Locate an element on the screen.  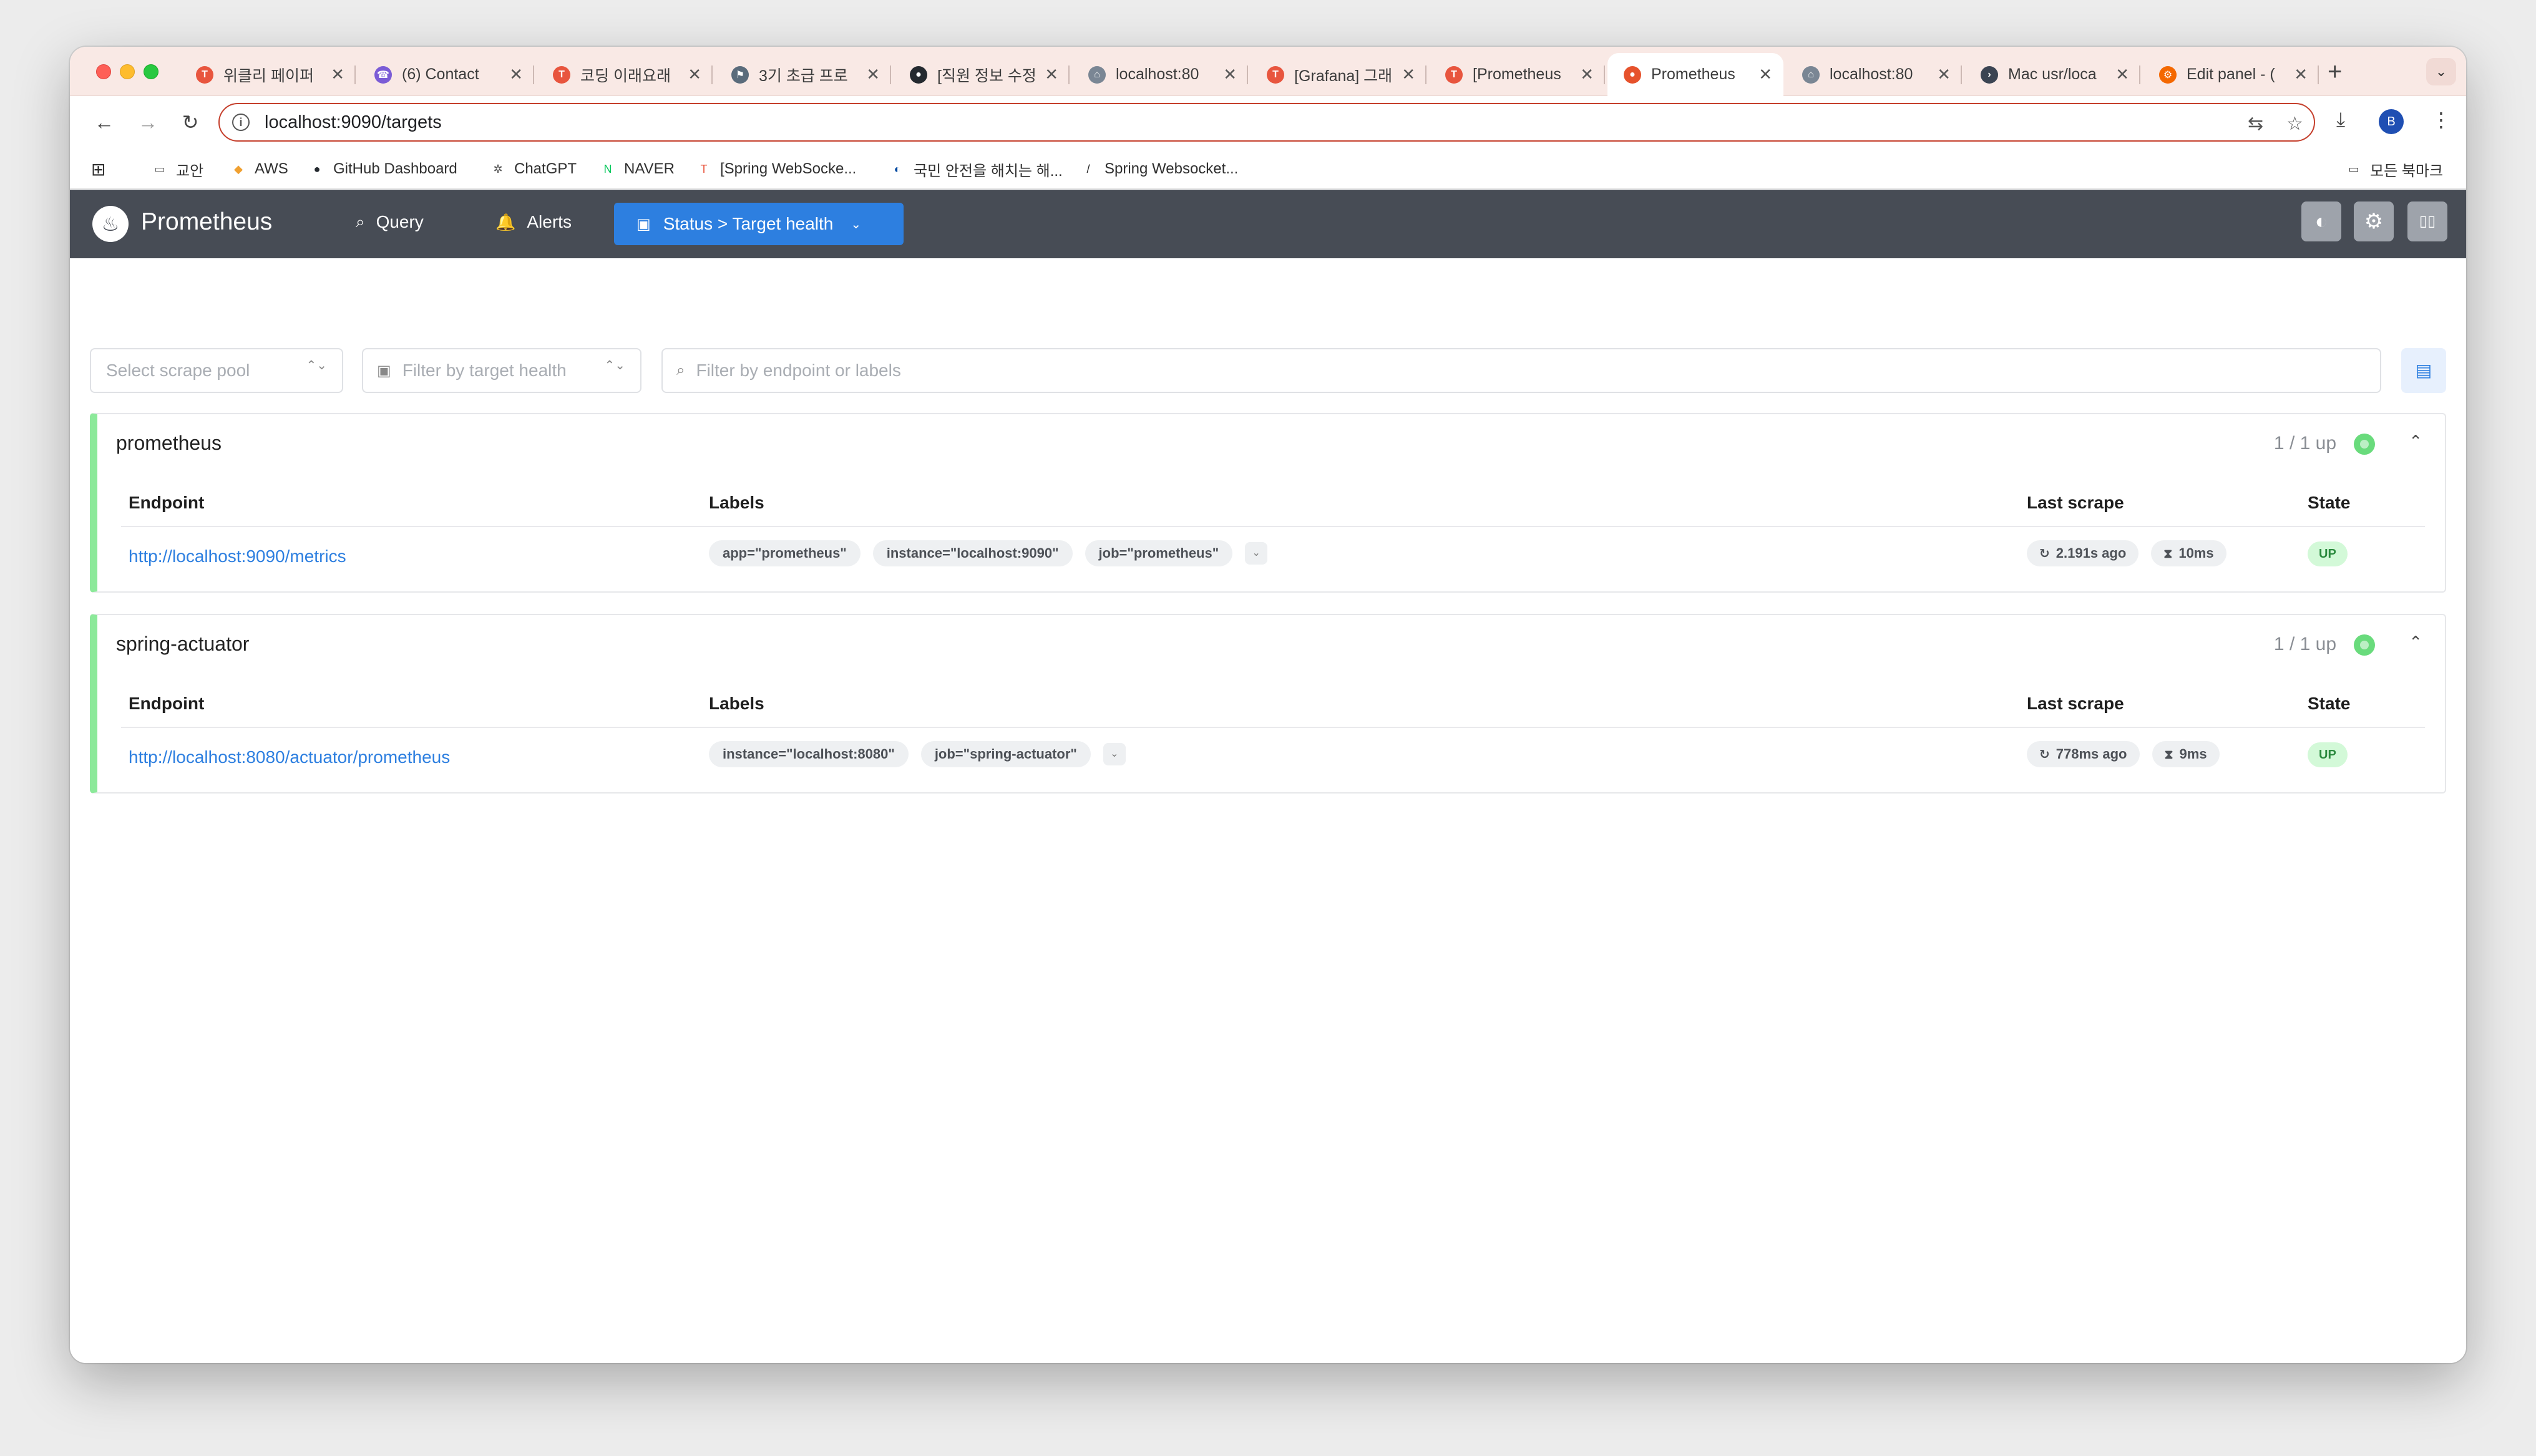
browser-tab: T 코딩 이래요래 ✕ is located at coordinates (625, 75).